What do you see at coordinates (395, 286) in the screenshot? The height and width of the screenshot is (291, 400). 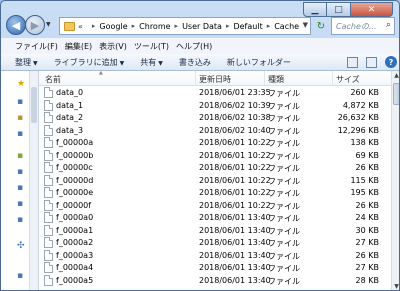 I see `scroll-down-icon: ▼` at bounding box center [395, 286].